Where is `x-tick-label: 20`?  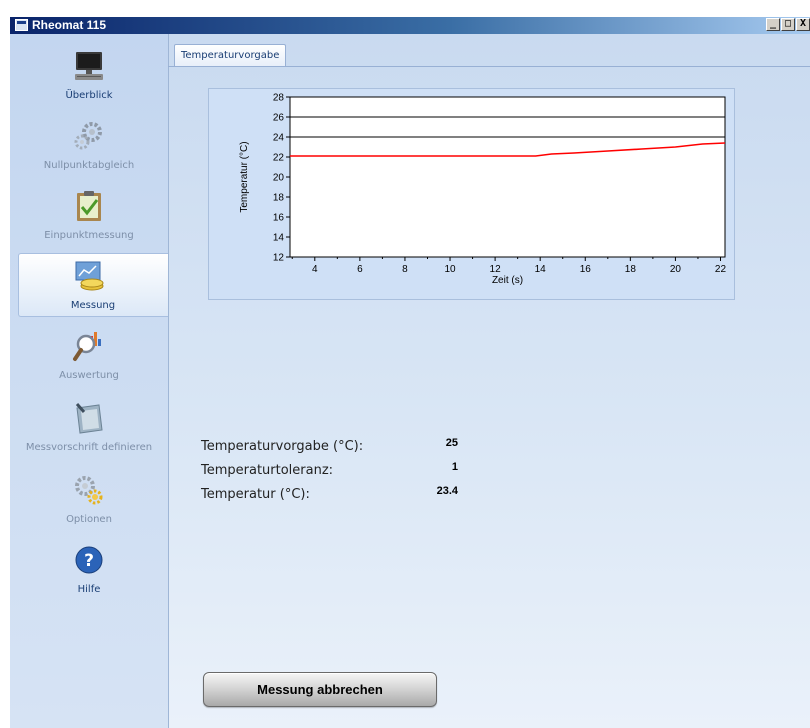
x-tick-label: 20 is located at coordinates (676, 269).